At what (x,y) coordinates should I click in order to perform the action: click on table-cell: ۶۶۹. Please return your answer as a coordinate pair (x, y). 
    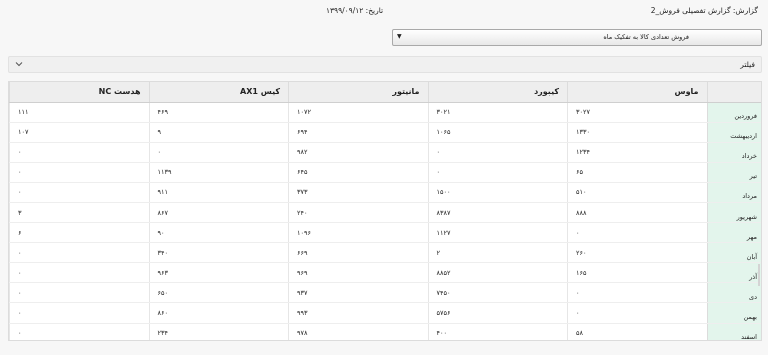
    Looking at the image, I should click on (358, 253).